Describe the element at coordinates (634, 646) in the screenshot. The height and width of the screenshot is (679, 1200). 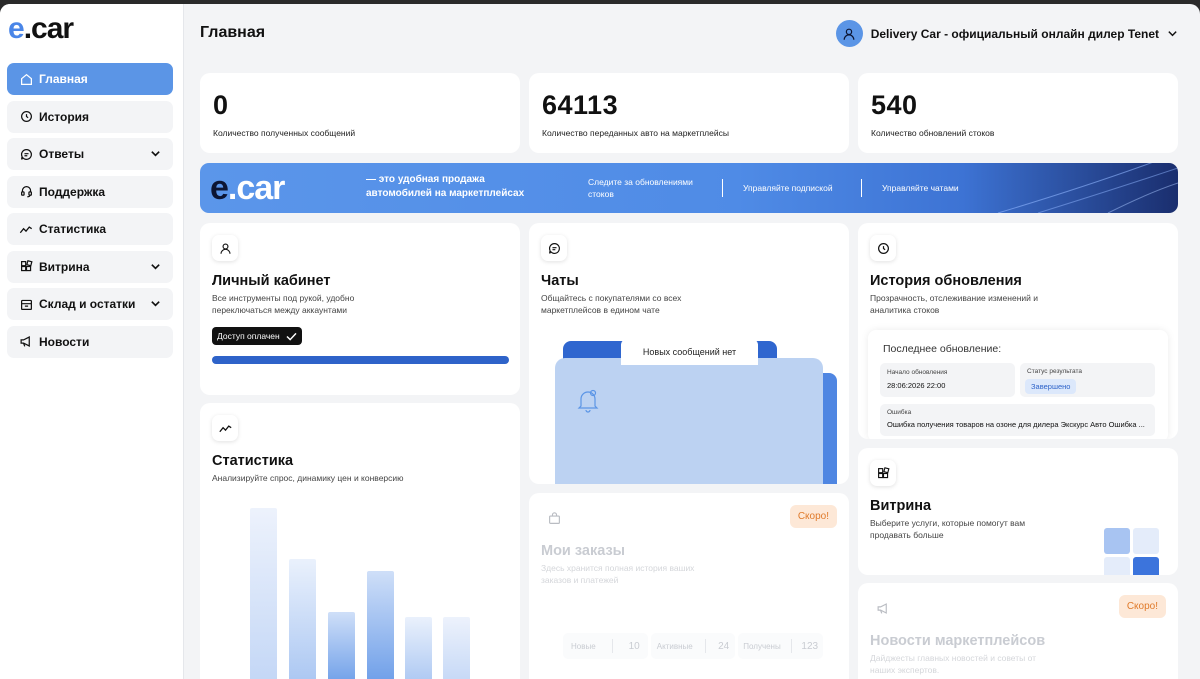
I see `filter-count: 10` at that location.